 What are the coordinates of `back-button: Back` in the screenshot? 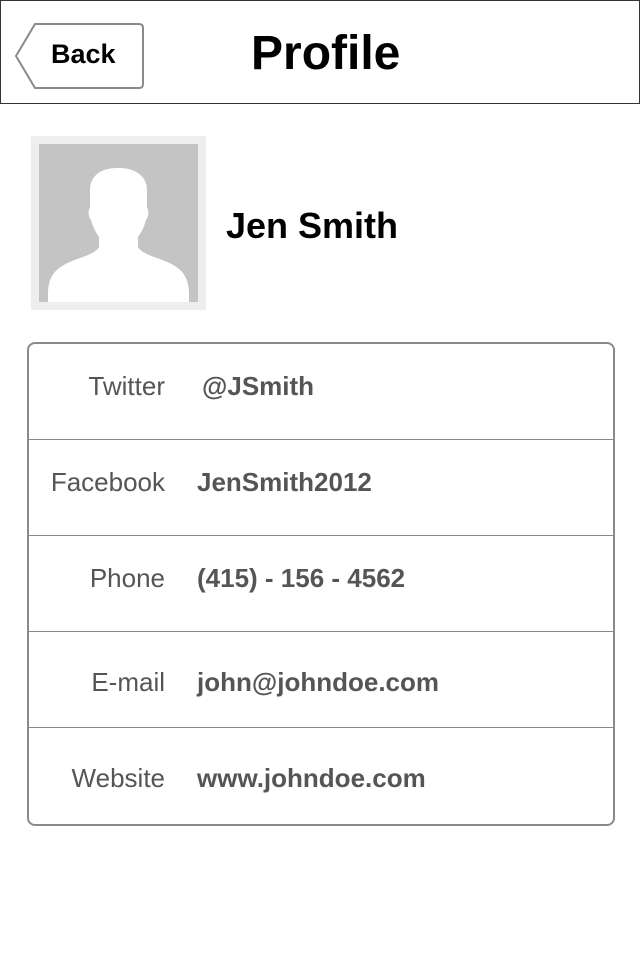 It's located at (80, 56).